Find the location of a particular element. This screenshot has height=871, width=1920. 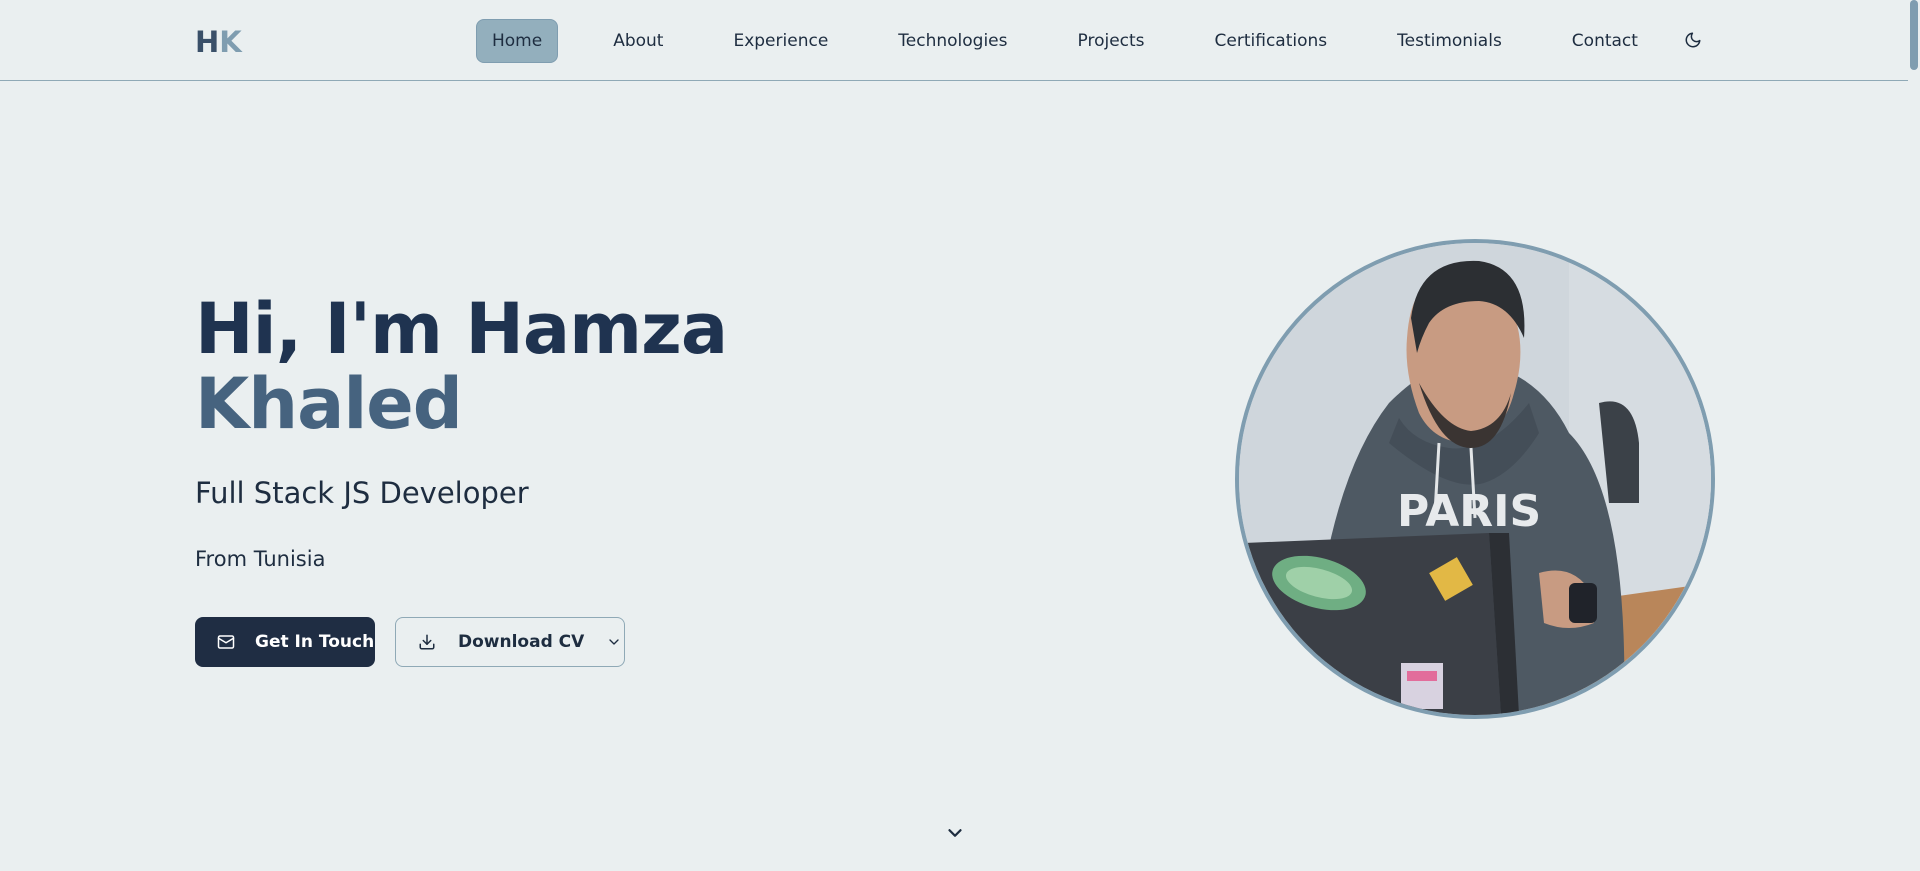

get-in-touch-label: Get In Touch is located at coordinates (315, 642).